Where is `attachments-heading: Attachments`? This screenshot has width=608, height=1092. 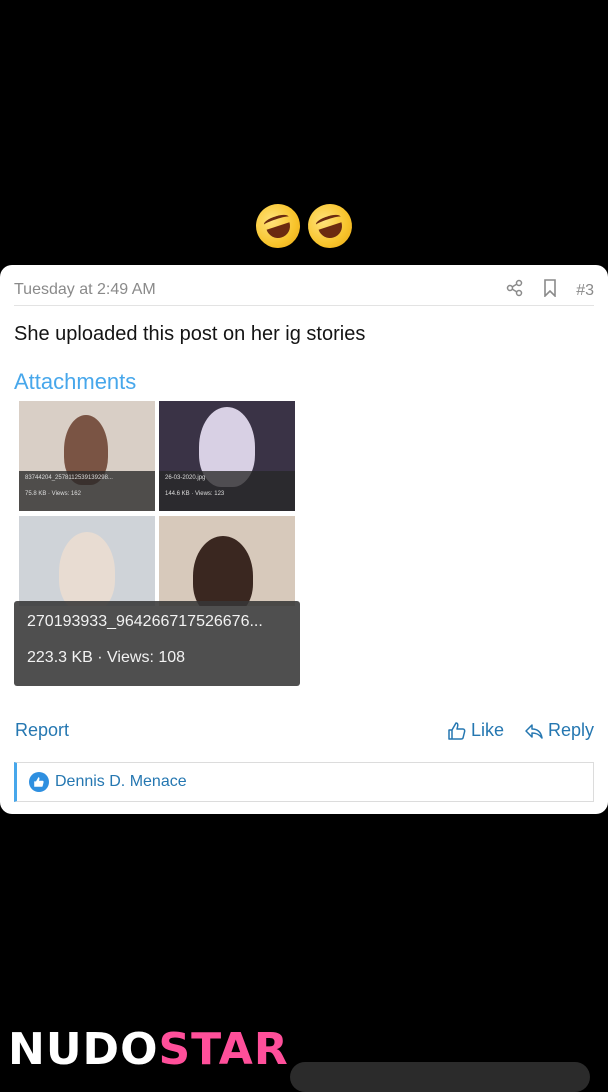 attachments-heading: Attachments is located at coordinates (75, 381).